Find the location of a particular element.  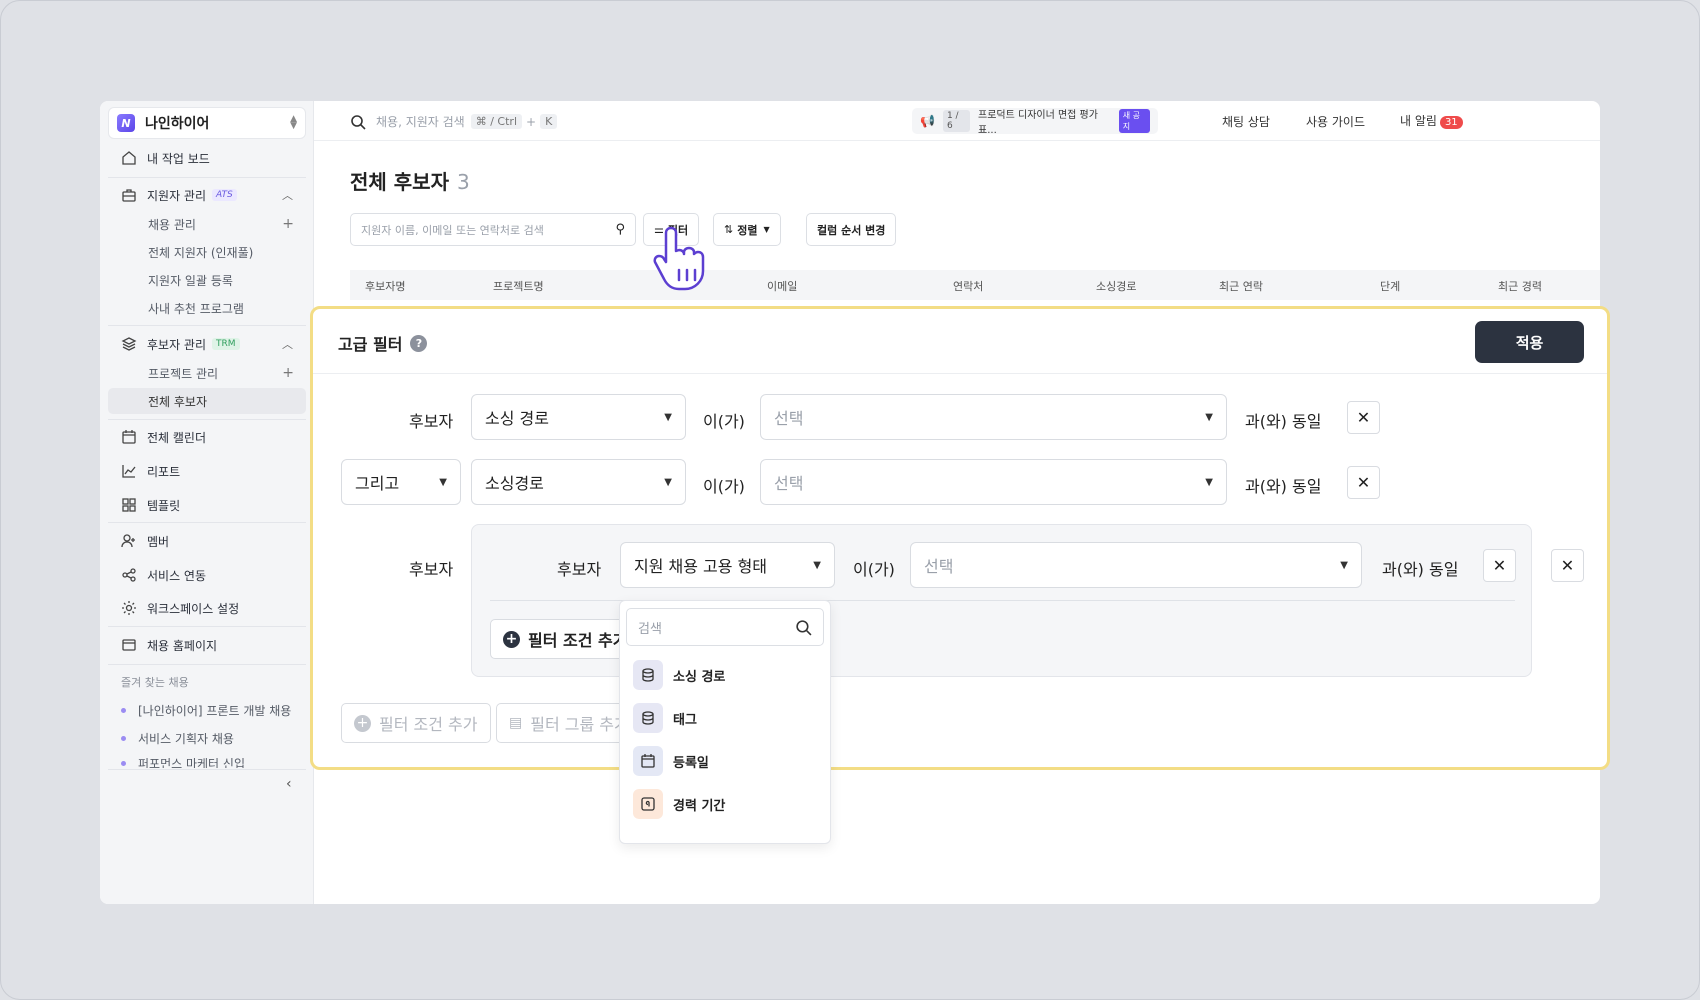

dropdown-search-input: 검색 is located at coordinates (725, 627).